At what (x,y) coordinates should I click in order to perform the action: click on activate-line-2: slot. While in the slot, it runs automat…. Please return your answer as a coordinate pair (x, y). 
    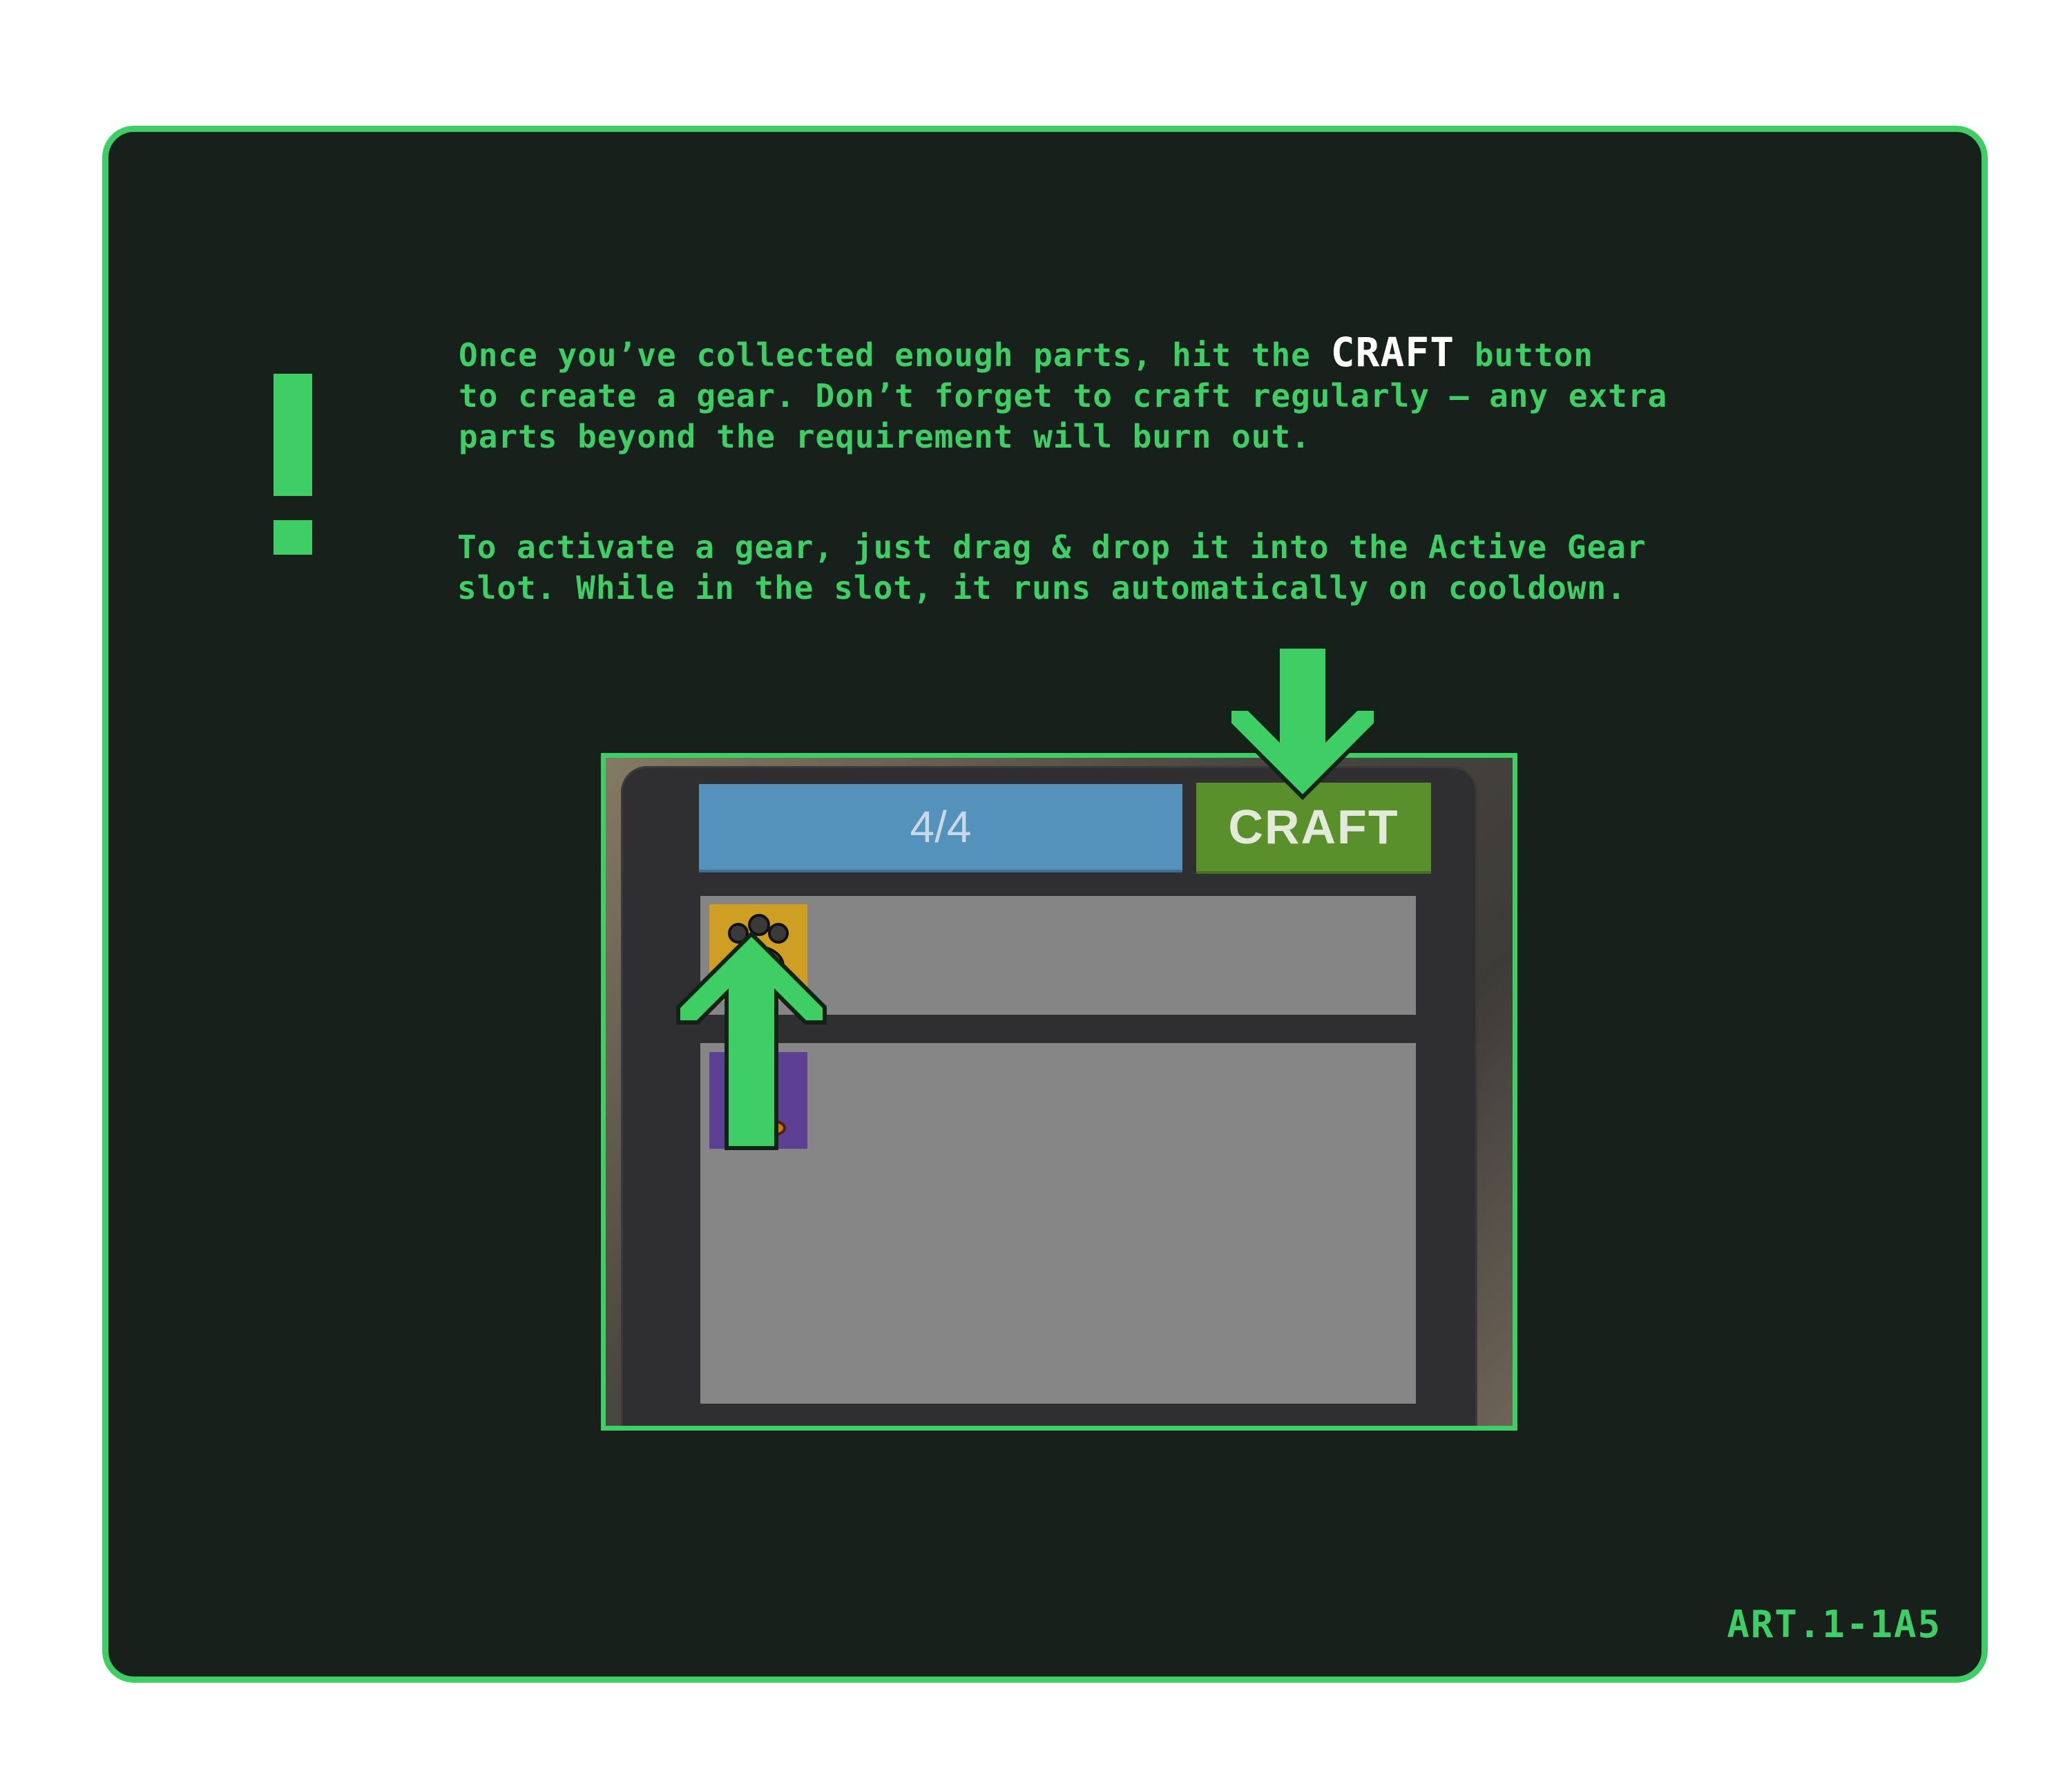
    Looking at the image, I should click on (1042, 588).